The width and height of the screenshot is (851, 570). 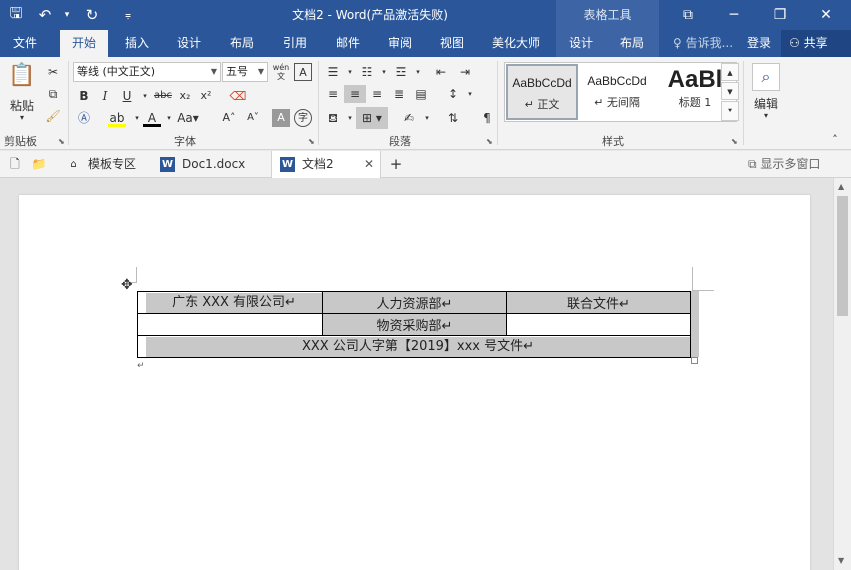 What do you see at coordinates (632, 43) in the screenshot?
I see `tab-table-layout: 布局` at bounding box center [632, 43].